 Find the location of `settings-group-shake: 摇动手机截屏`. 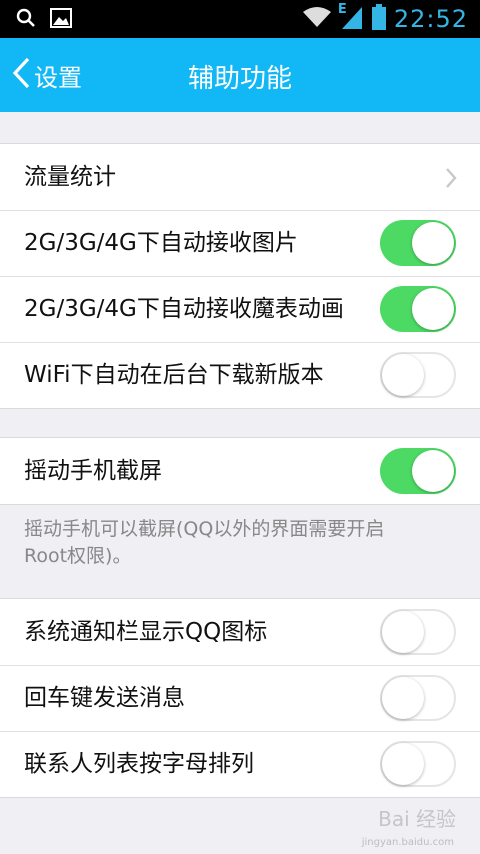

settings-group-shake: 摇动手机截屏 is located at coordinates (240, 471).